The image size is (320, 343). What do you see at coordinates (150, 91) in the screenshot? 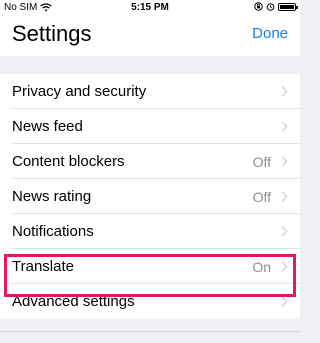
I see `settings-item-privacy-and-security: Privacy and security` at bounding box center [150, 91].